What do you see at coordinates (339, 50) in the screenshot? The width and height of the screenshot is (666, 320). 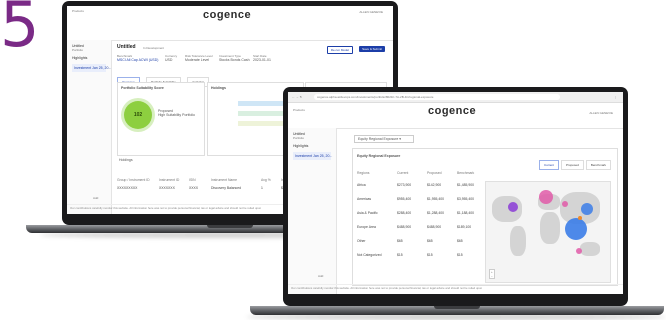 I see `rerun-button: Re-run Model` at bounding box center [339, 50].